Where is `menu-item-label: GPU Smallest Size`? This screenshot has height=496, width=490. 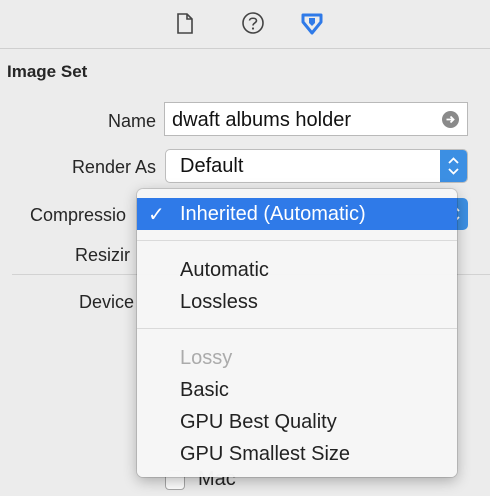
menu-item-label: GPU Smallest Size is located at coordinates (265, 454).